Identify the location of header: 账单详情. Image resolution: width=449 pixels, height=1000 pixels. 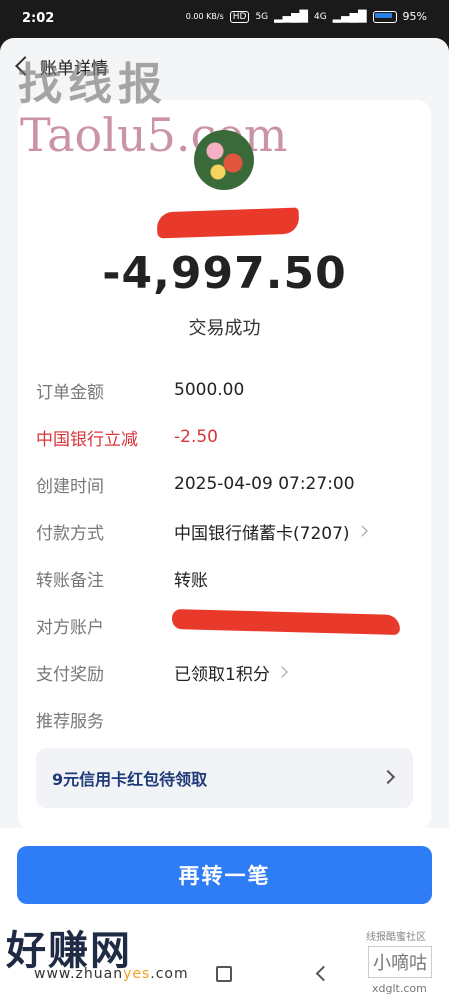
(60, 66).